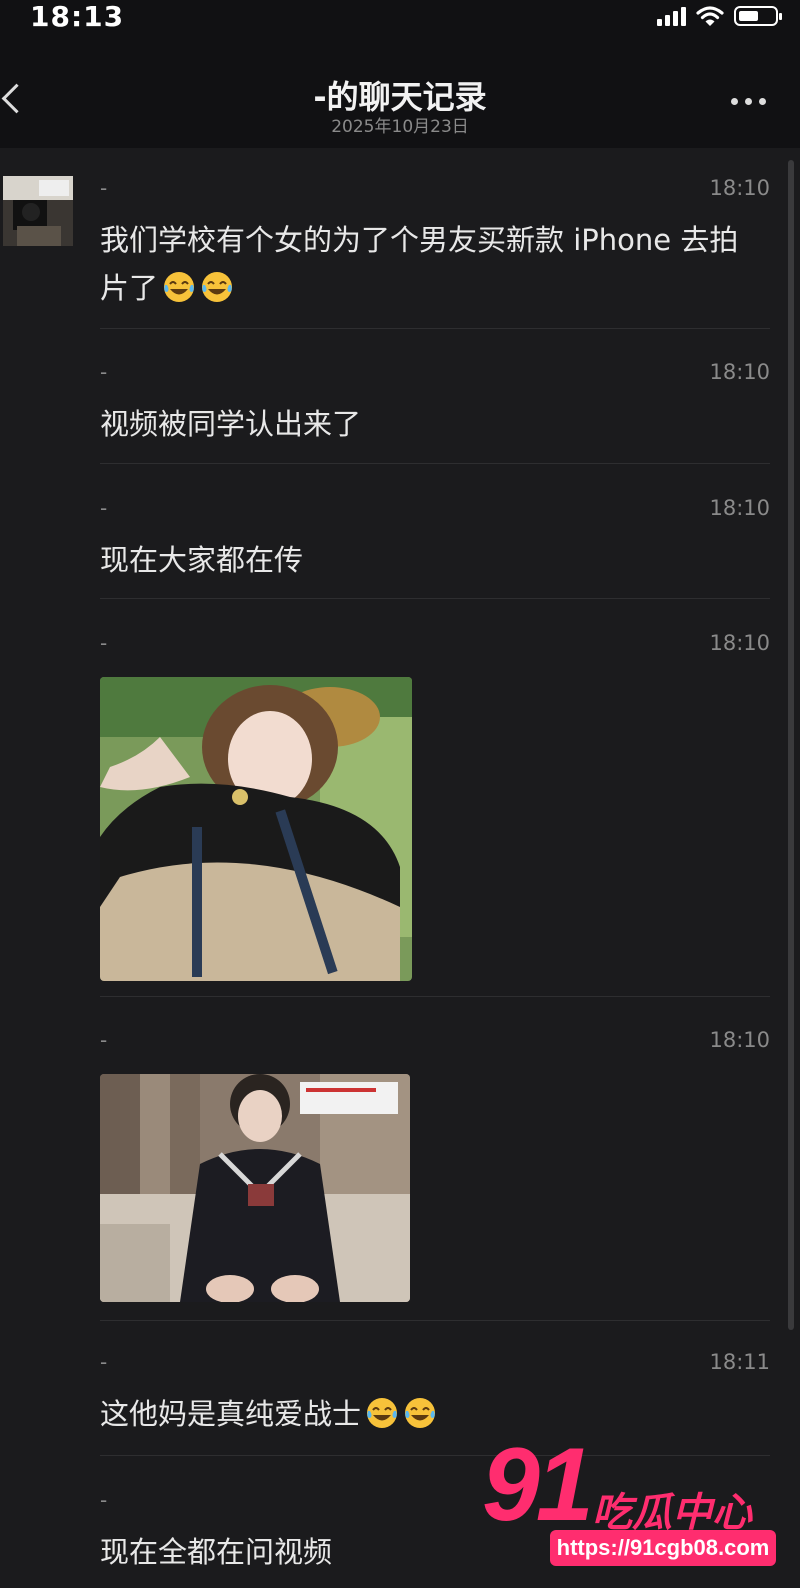  Describe the element at coordinates (663, 1548) in the screenshot. I see `watermark-url: https://91cgb08.com` at that location.